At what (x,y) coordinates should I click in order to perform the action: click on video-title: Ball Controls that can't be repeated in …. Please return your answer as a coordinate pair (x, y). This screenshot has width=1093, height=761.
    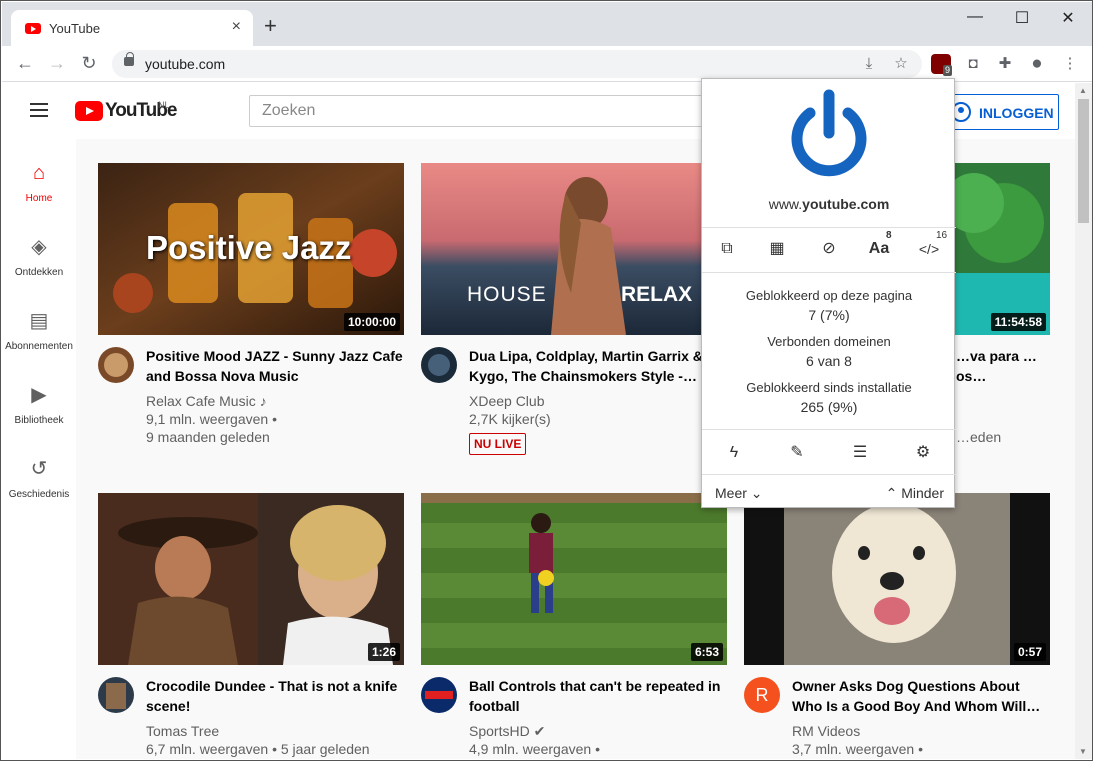
    Looking at the image, I should click on (598, 696).